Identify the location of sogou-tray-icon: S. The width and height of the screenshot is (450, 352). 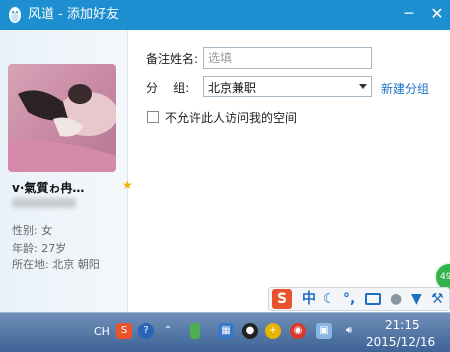
(124, 331).